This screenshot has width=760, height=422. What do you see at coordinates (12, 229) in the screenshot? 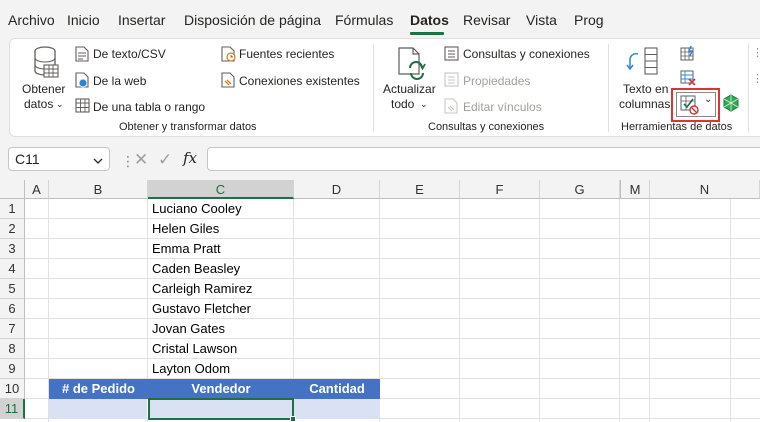
I see `row-header-2: 2` at bounding box center [12, 229].